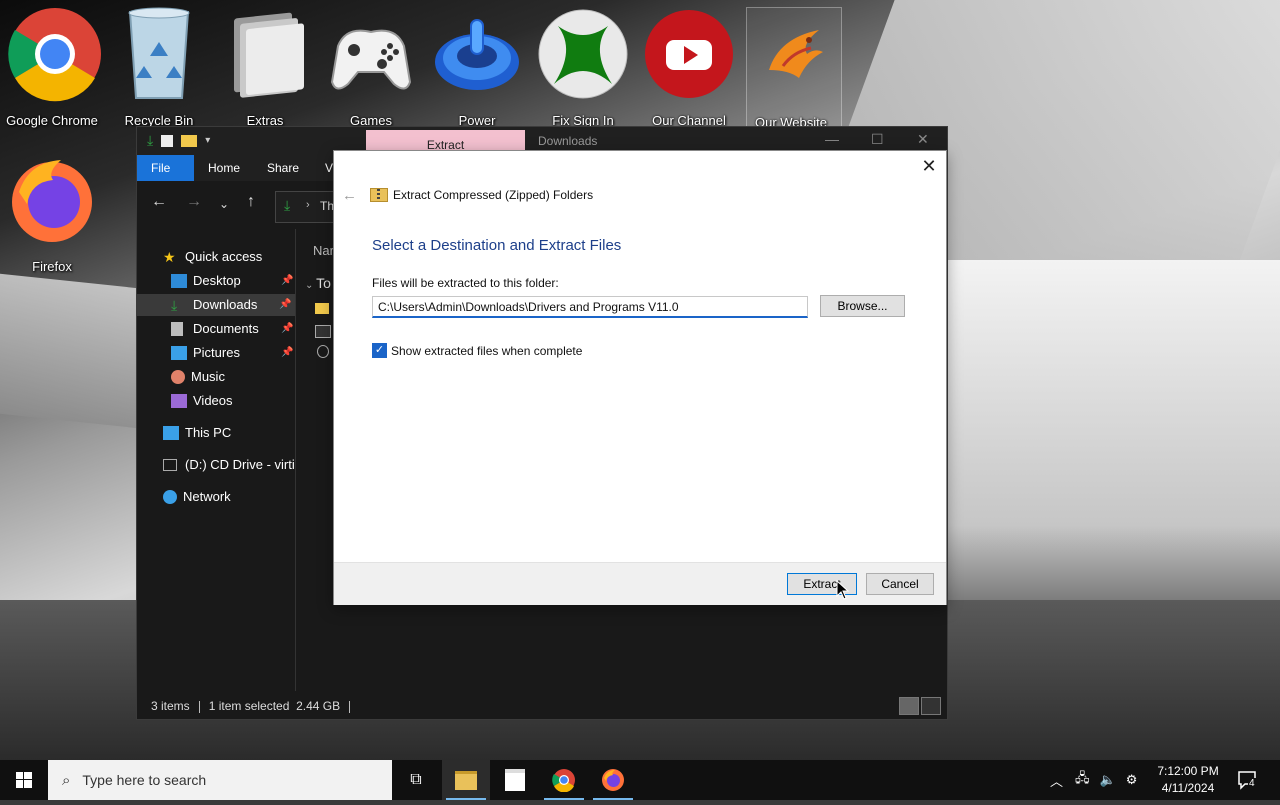 The image size is (1280, 805). What do you see at coordinates (613, 780) in the screenshot?
I see `taskbar-firefox` at bounding box center [613, 780].